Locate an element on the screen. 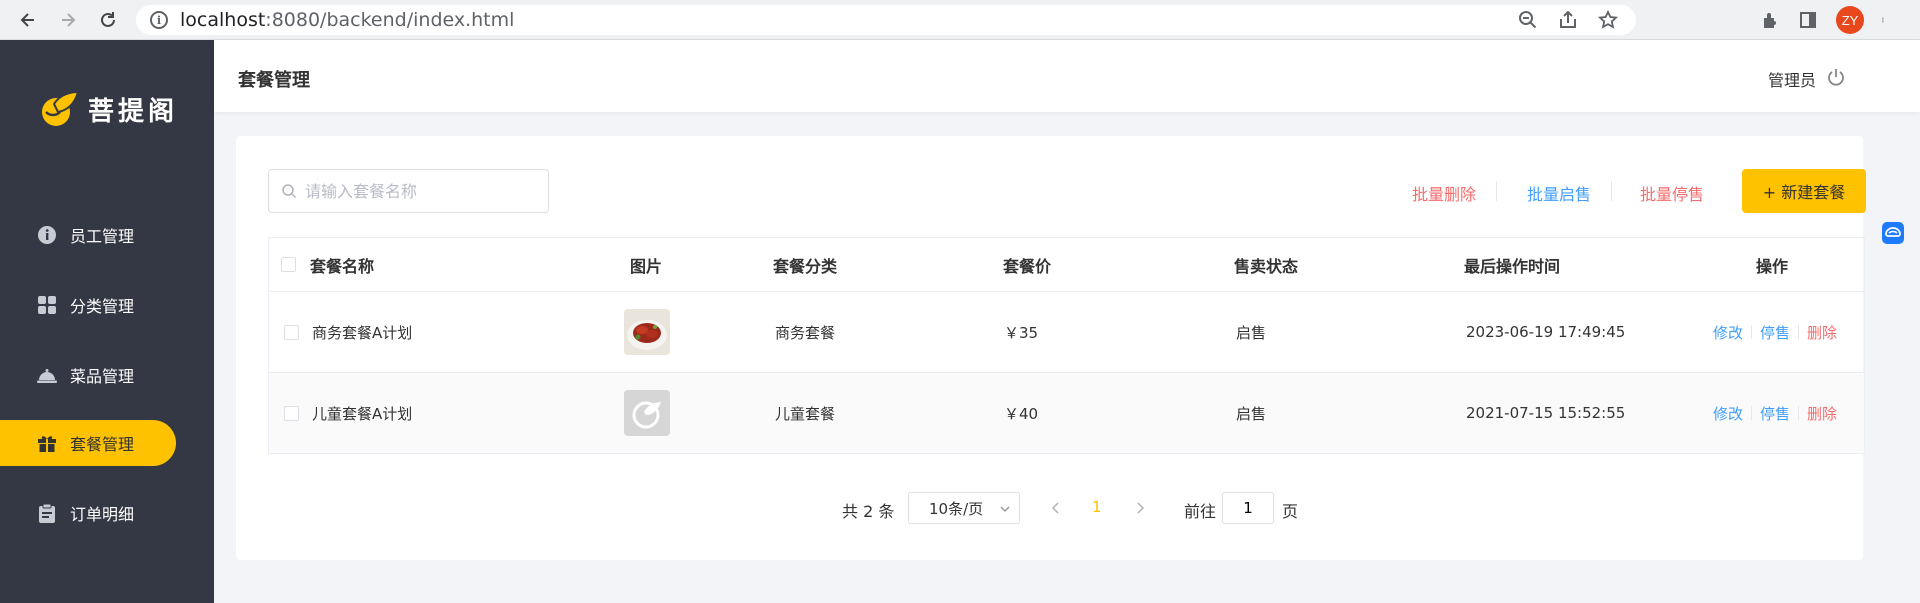 This screenshot has height=603, width=1920. reload-icon is located at coordinates (108, 20).